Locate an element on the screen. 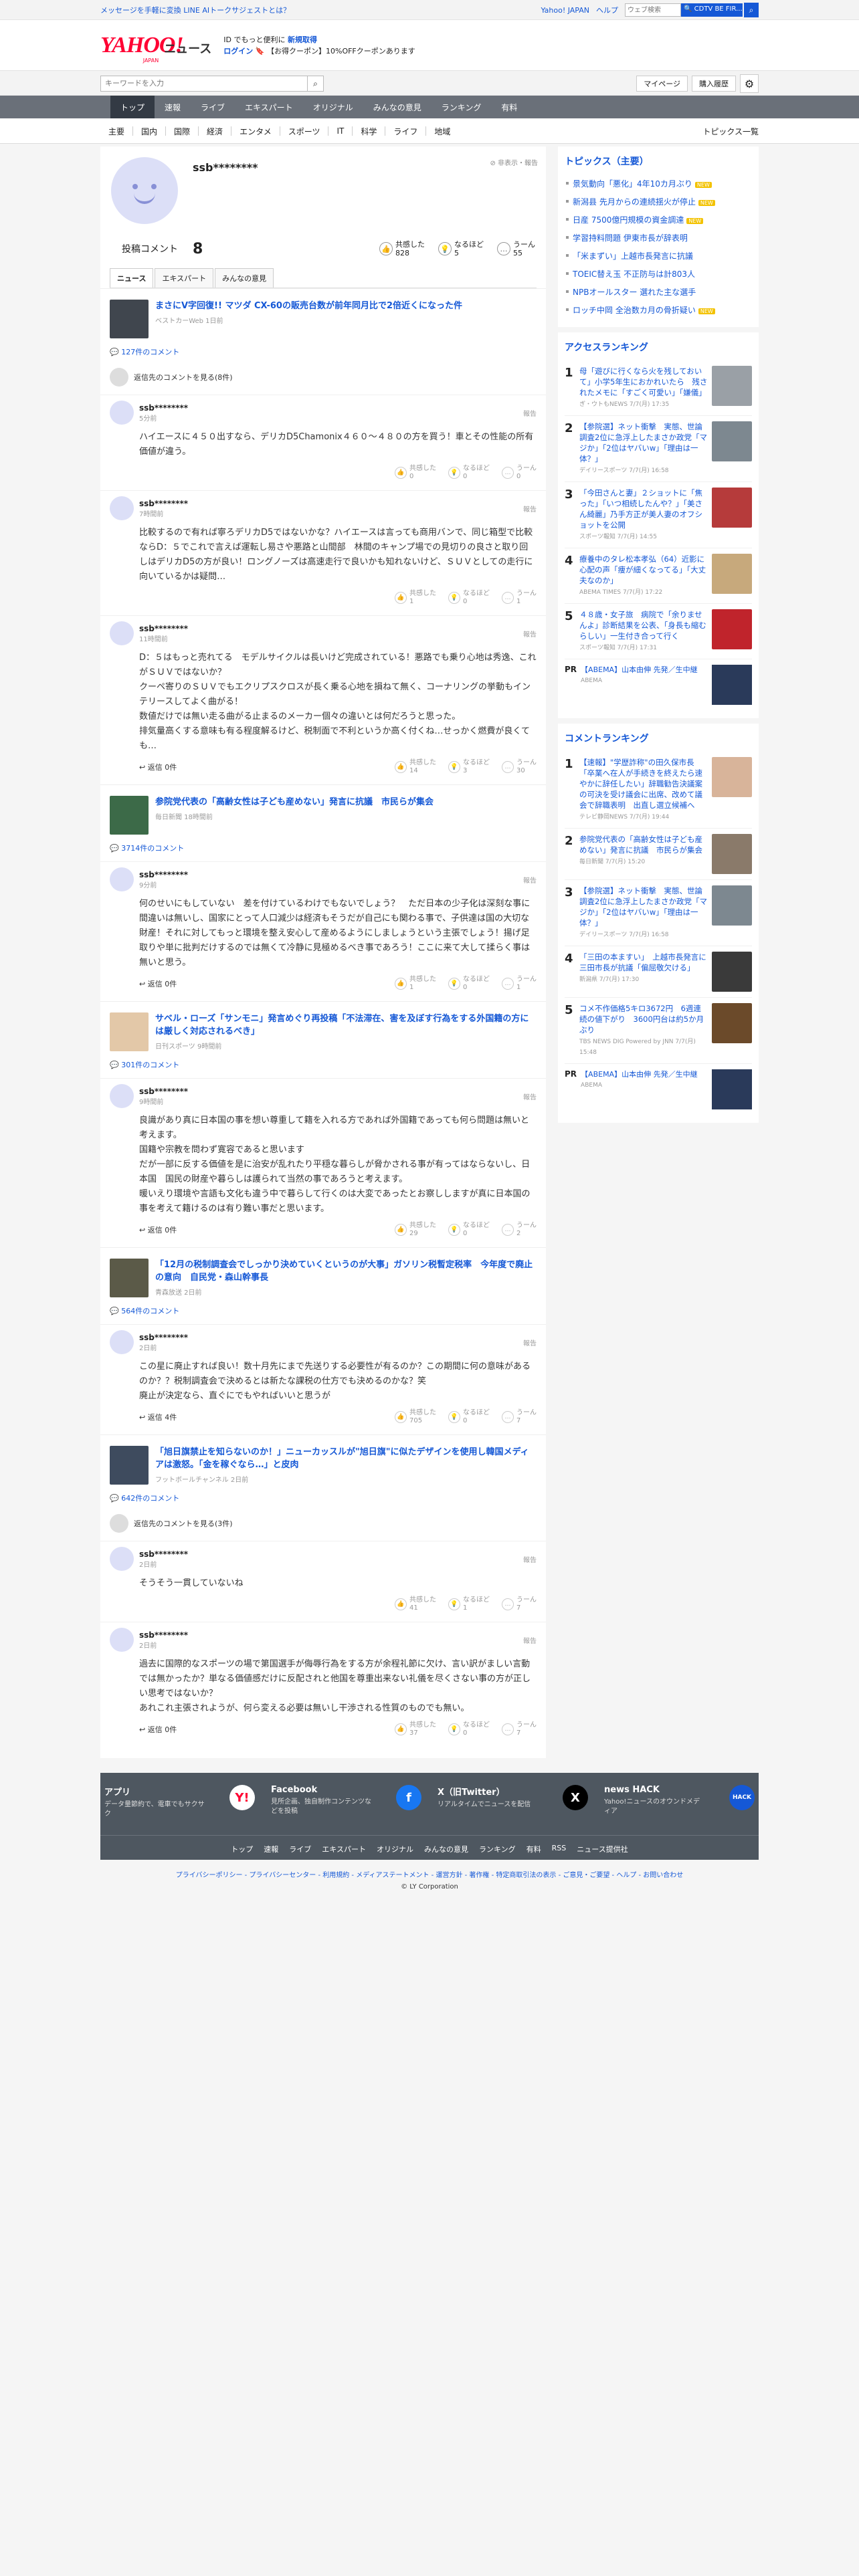 The image size is (859, 2576). tab-expert: エキスパート is located at coordinates (185, 278).